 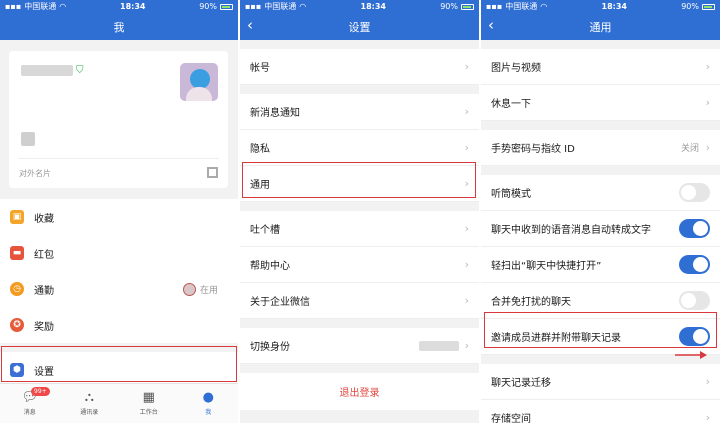 I want to click on row-label: 图片与视频, so click(x=516, y=68).